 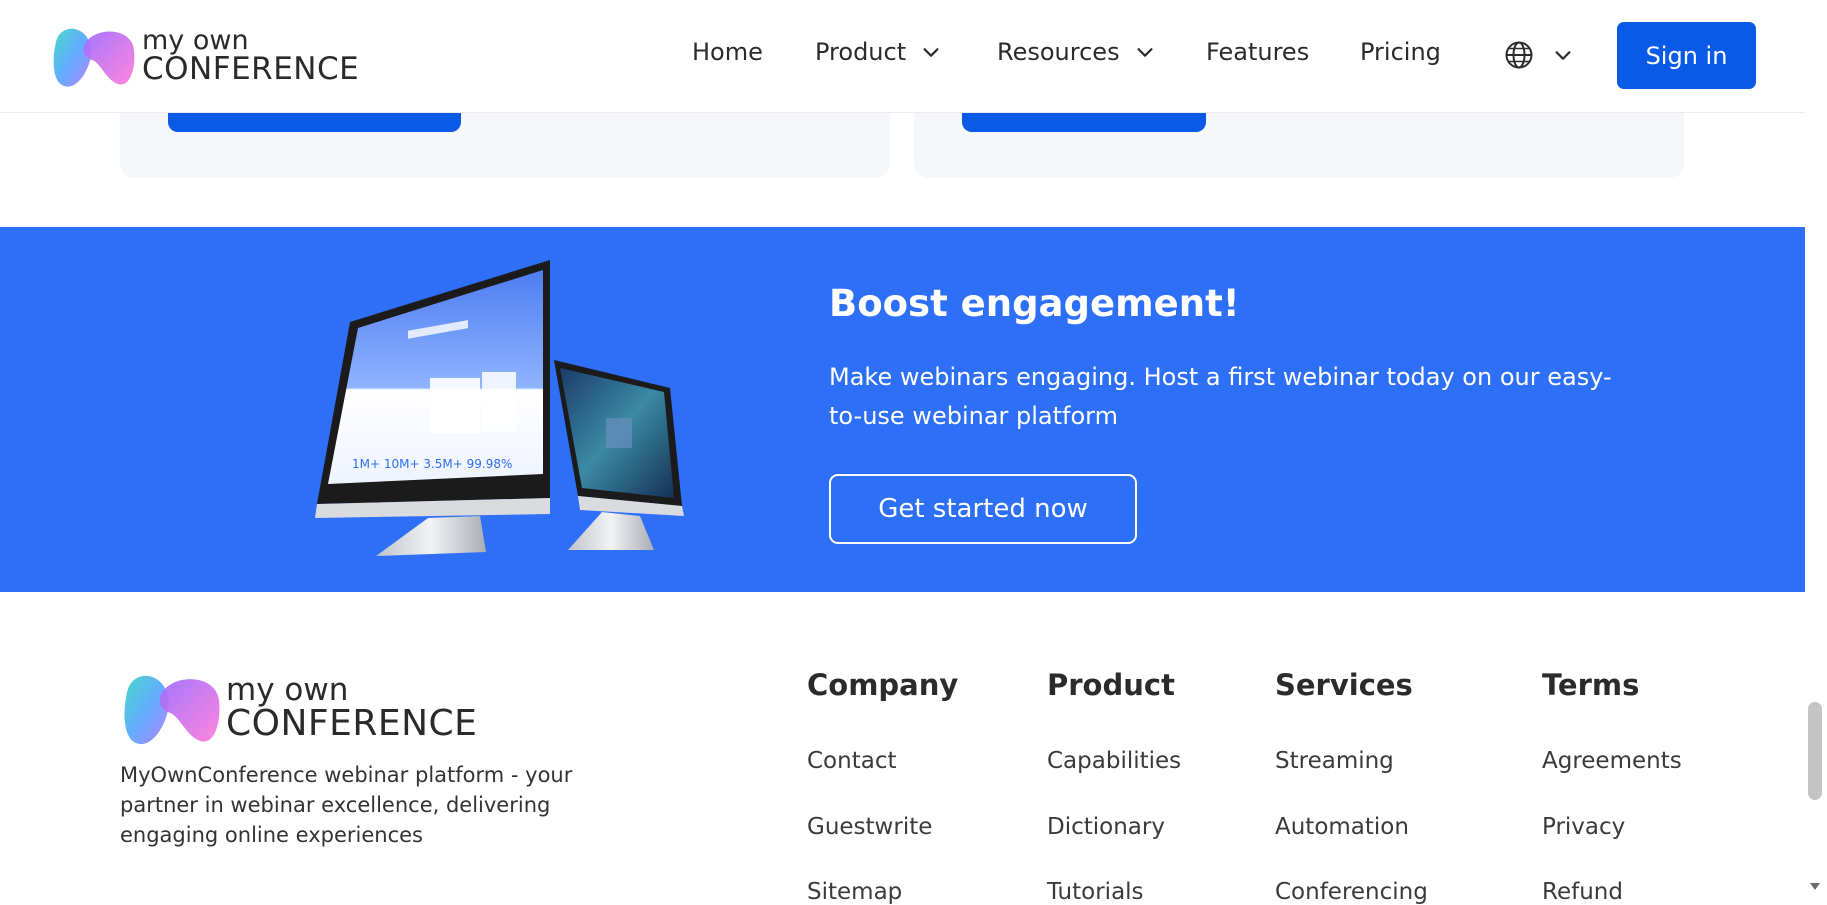 I want to click on nav-features-label: Features, so click(x=1258, y=52).